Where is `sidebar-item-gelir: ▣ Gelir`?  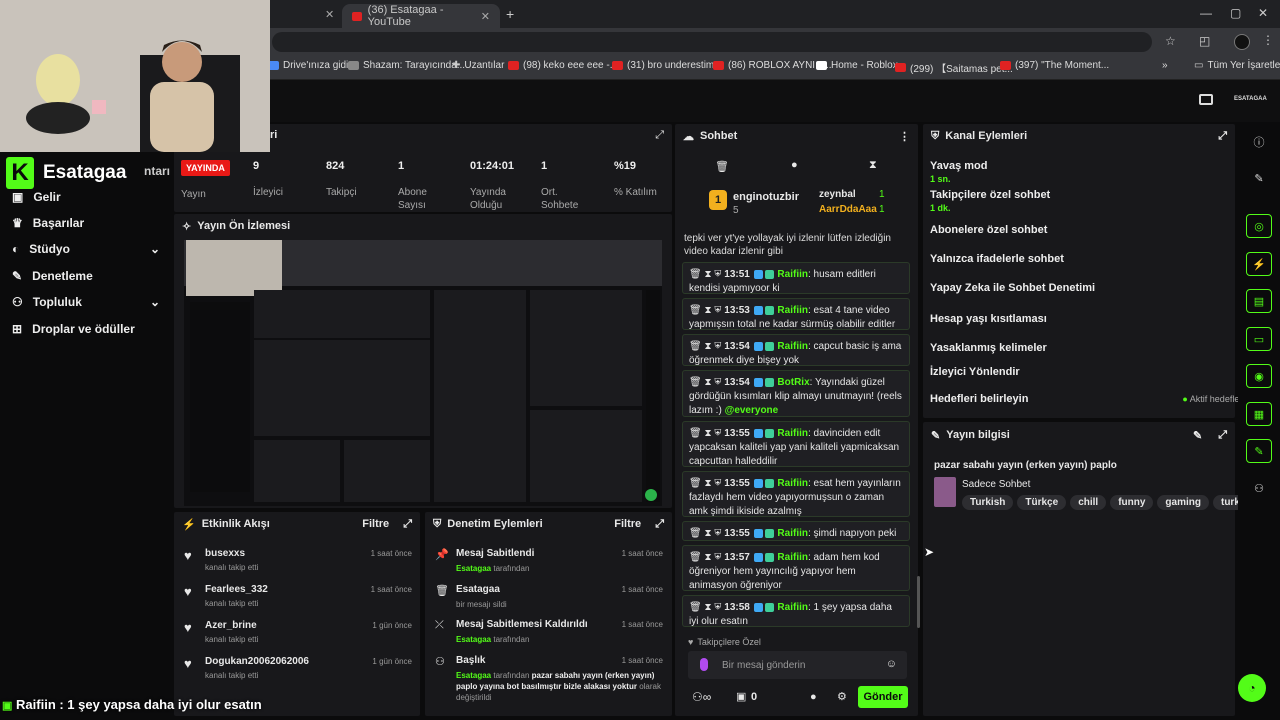 sidebar-item-gelir: ▣ Gelir is located at coordinates (36, 197).